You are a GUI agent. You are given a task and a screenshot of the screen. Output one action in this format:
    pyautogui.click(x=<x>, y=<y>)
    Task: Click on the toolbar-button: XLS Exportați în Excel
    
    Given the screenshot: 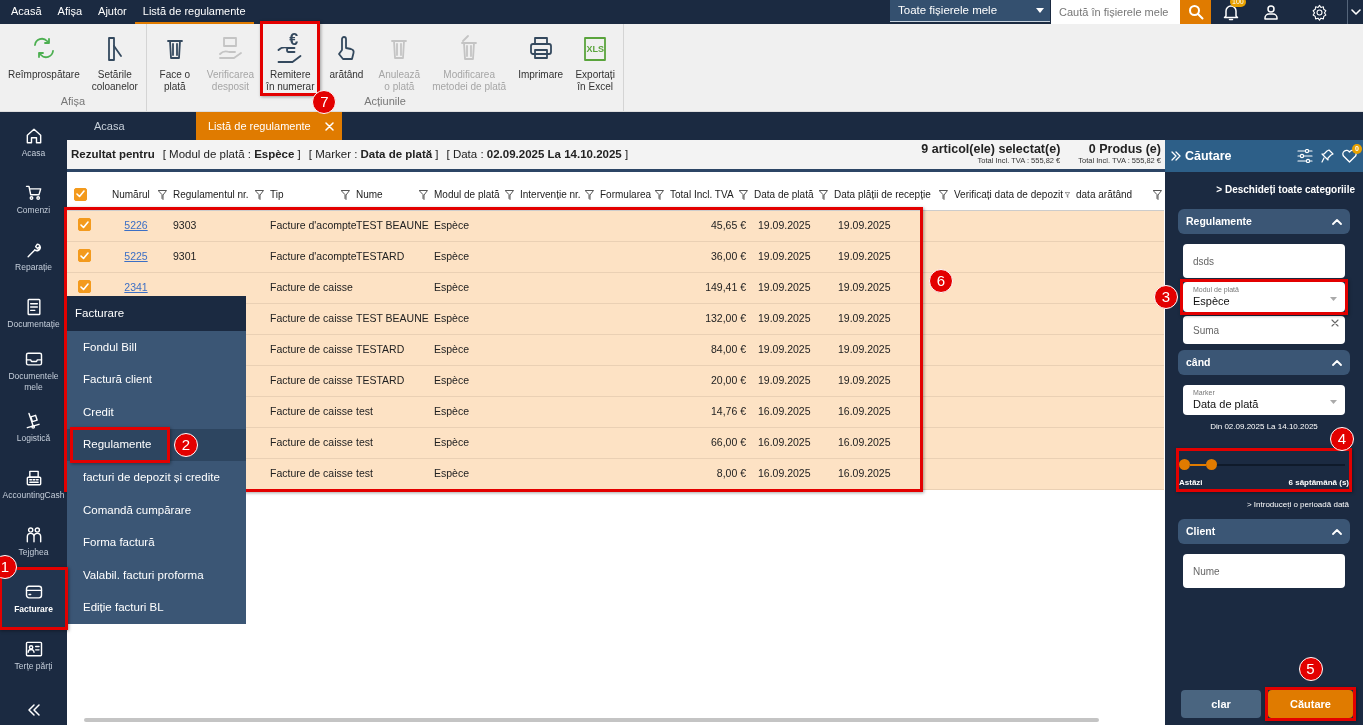 What is the action you would take?
    pyautogui.click(x=595, y=58)
    